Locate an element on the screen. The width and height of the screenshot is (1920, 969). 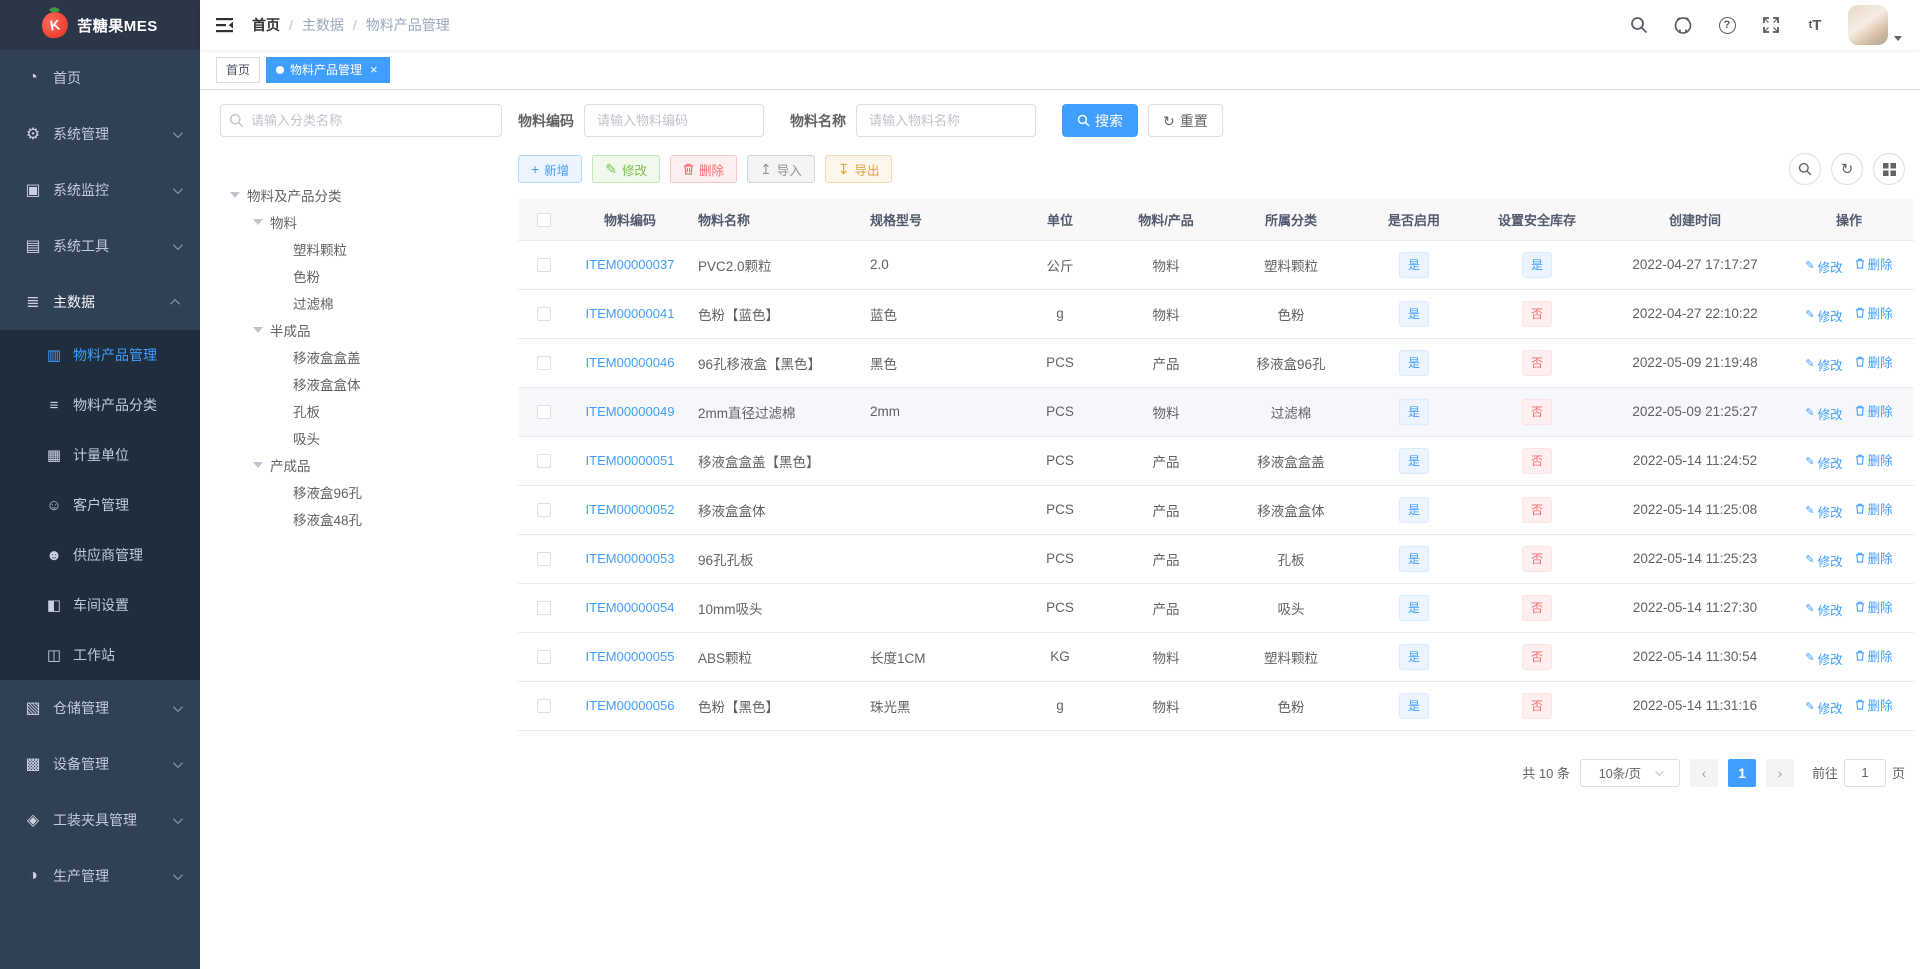
breadcrumb-home: 首页 is located at coordinates (266, 25).